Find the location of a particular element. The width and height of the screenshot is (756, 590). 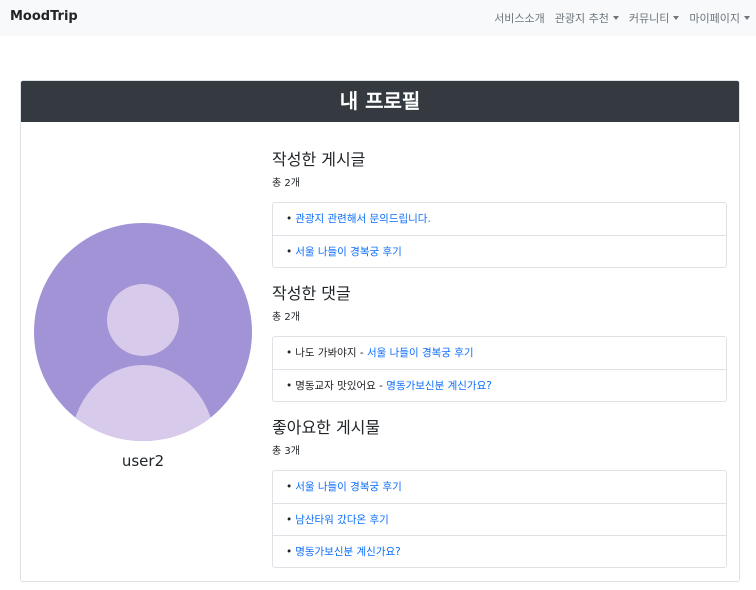

list-item: • 남산타워 갔다온 후기 is located at coordinates (499, 519).